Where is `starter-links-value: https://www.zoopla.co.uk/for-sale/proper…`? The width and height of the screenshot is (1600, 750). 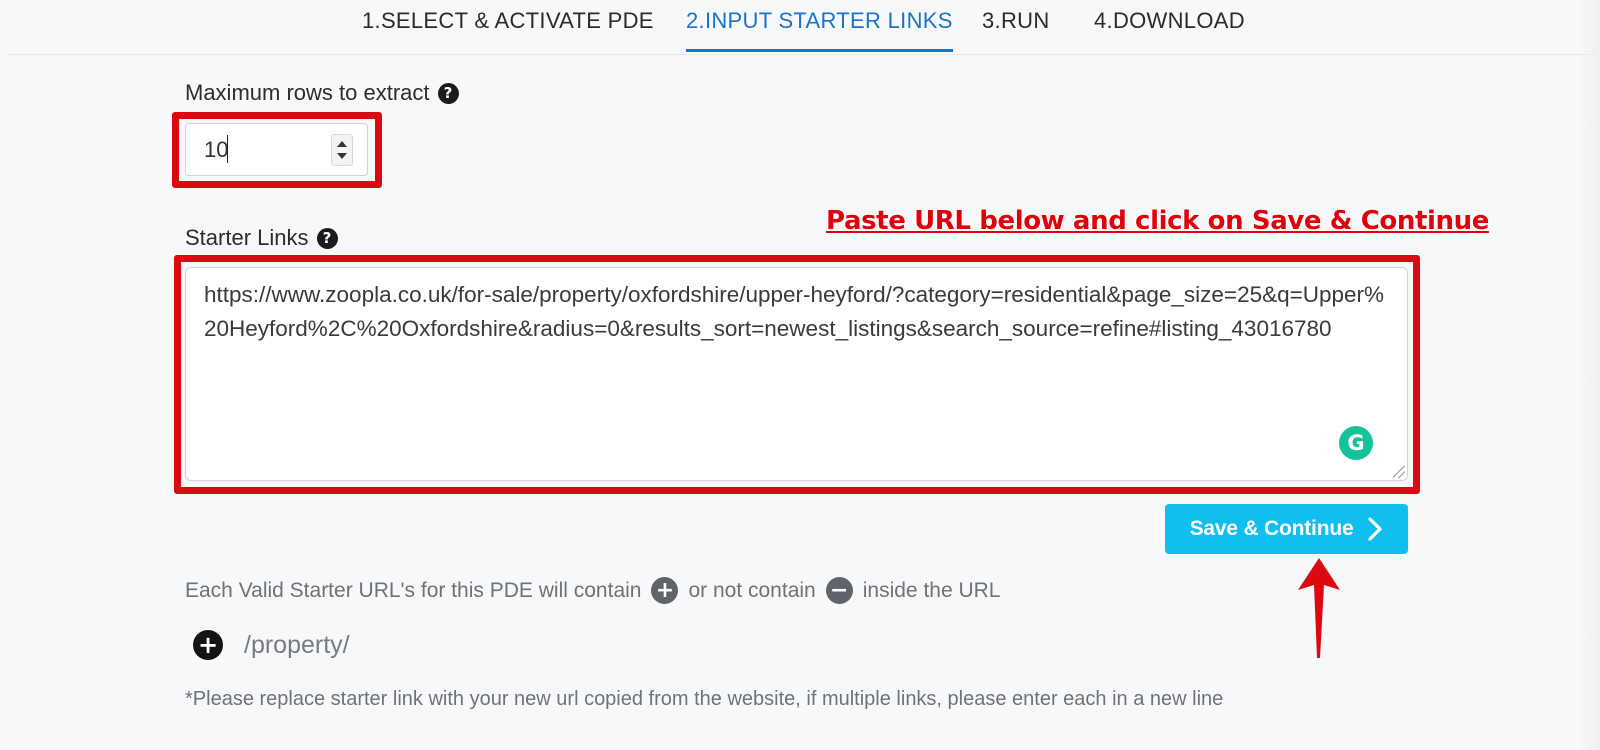 starter-links-value: https://www.zoopla.co.uk/for-sale/proper… is located at coordinates (794, 311).